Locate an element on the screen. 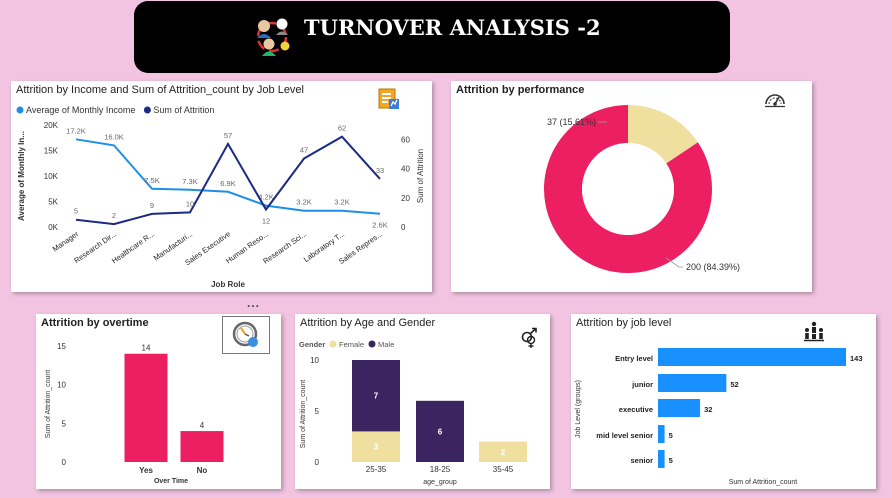  donut-hole is located at coordinates (628, 189).